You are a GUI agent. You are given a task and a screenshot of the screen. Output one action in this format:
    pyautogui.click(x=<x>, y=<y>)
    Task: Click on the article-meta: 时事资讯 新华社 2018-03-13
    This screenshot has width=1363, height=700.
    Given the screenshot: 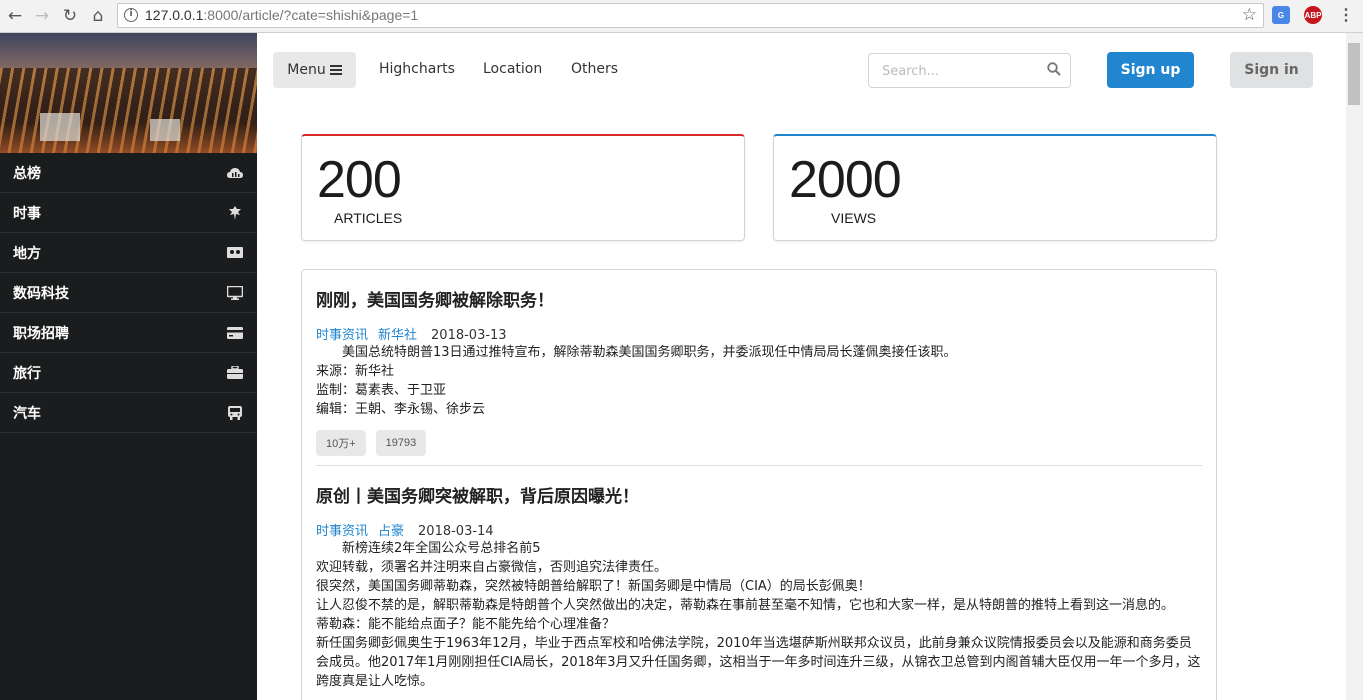 What is the action you would take?
    pyautogui.click(x=759, y=333)
    